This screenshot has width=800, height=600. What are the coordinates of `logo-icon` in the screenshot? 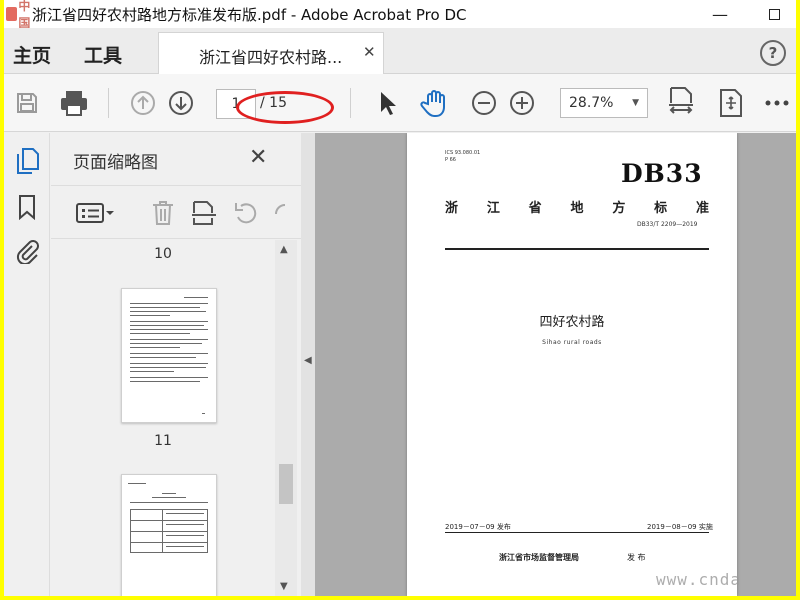 It's located at (12, 14).